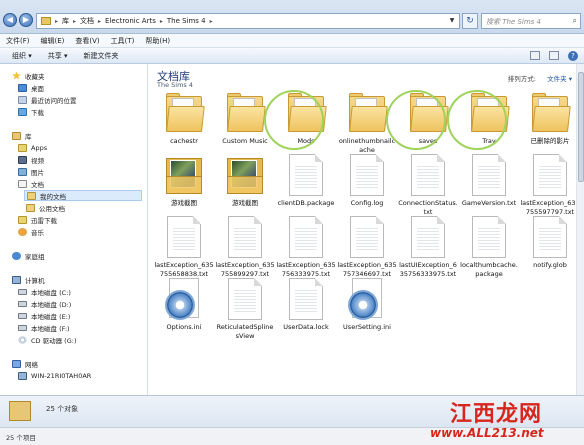 Image resolution: width=584 pixels, height=445 pixels. I want to click on scrollbar-thumb, so click(581, 127).